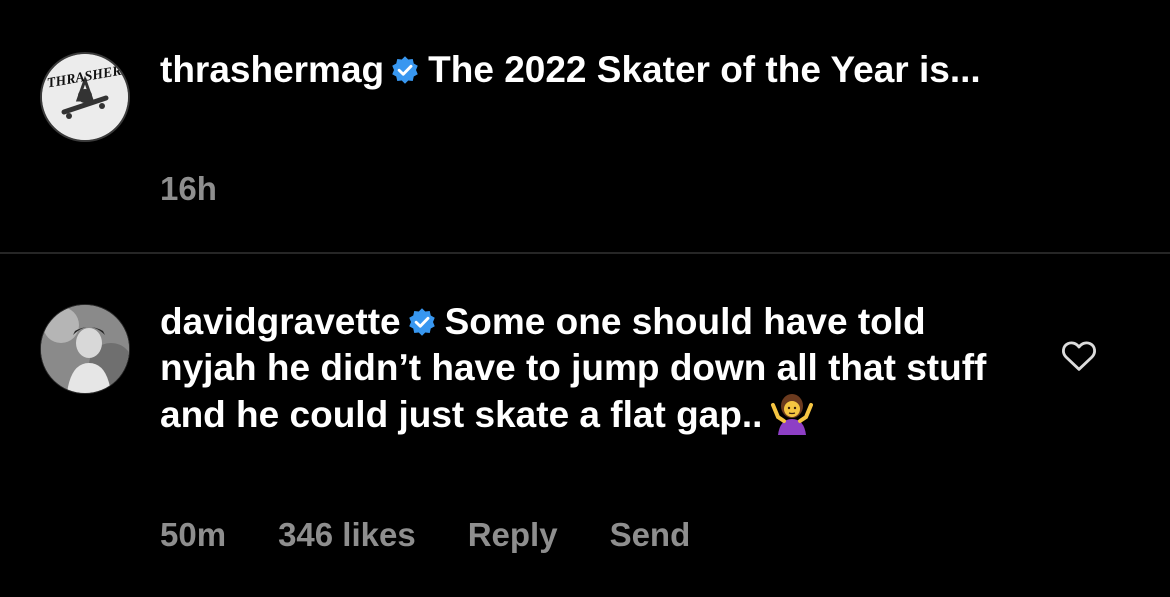  I want to click on davidgravette-avatar, so click(85, 349).